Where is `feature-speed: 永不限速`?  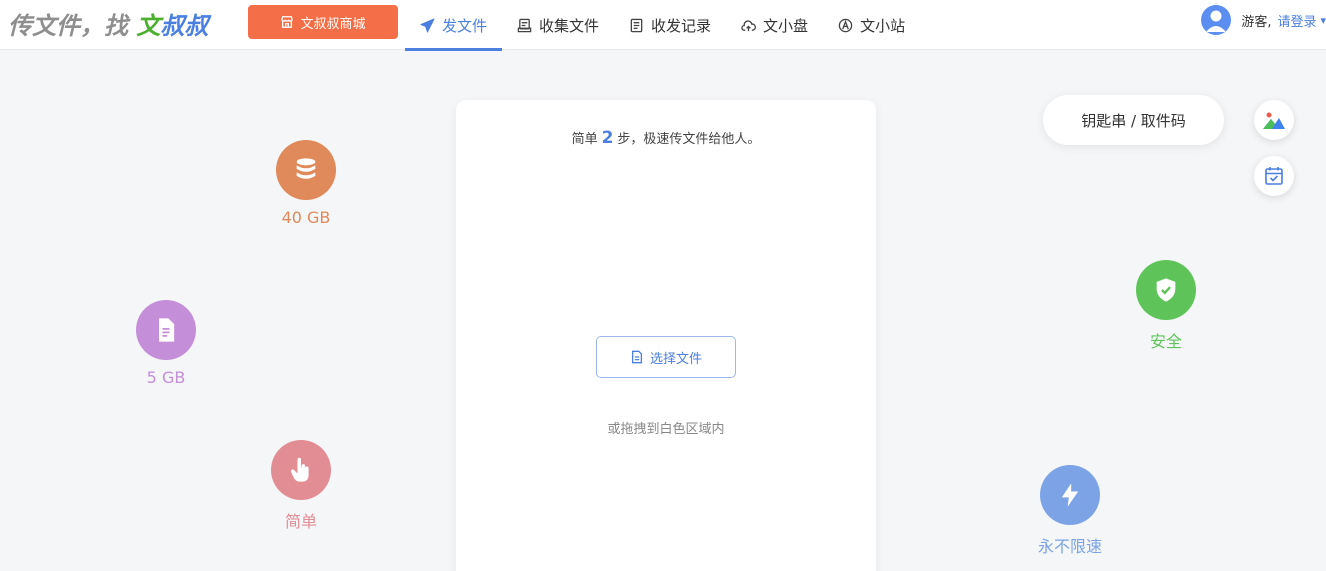
feature-speed: 永不限速 is located at coordinates (1070, 511).